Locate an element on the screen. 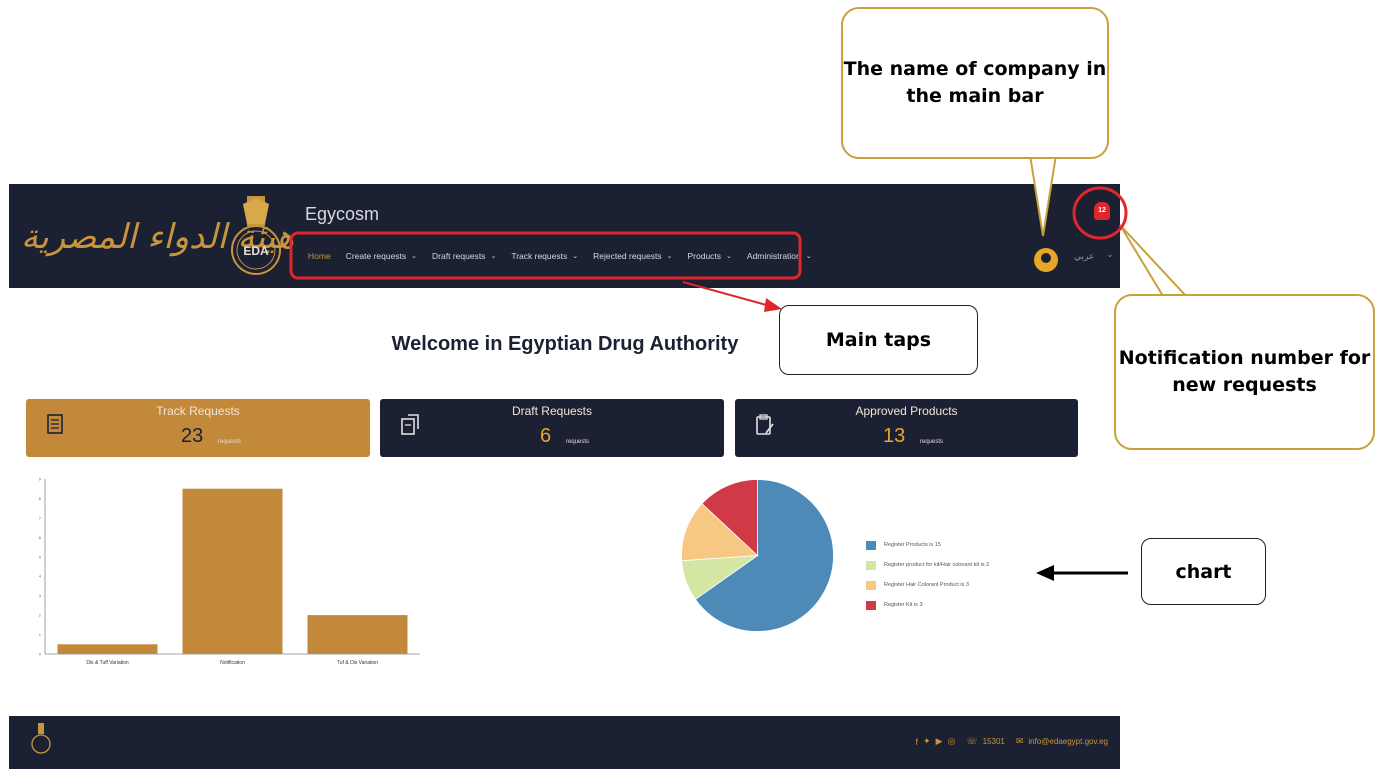 The height and width of the screenshot is (769, 1380). chart-callout: chart is located at coordinates (1203, 571).